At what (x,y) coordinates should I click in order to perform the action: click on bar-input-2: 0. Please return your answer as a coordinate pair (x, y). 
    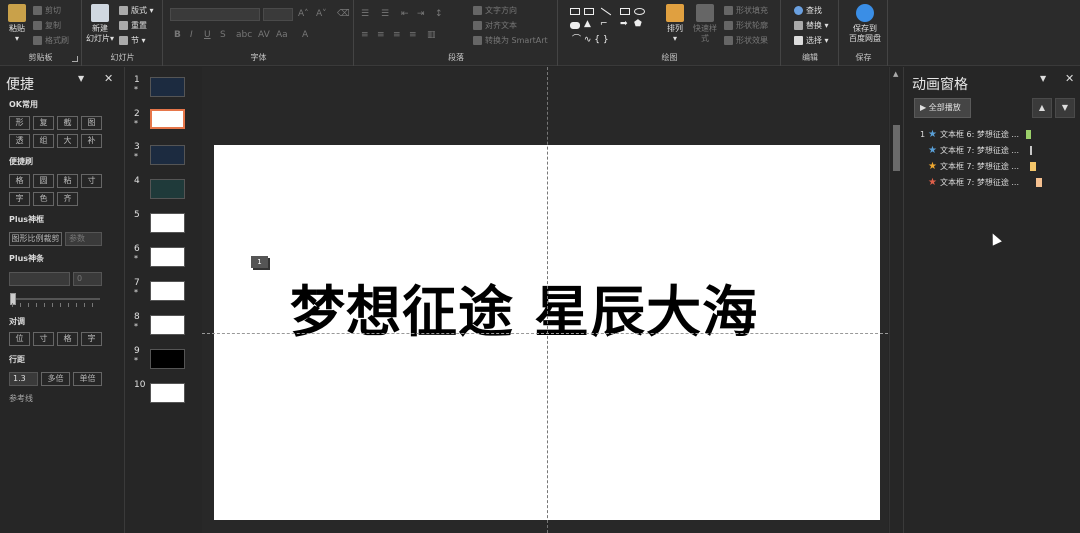
    Looking at the image, I should click on (87, 279).